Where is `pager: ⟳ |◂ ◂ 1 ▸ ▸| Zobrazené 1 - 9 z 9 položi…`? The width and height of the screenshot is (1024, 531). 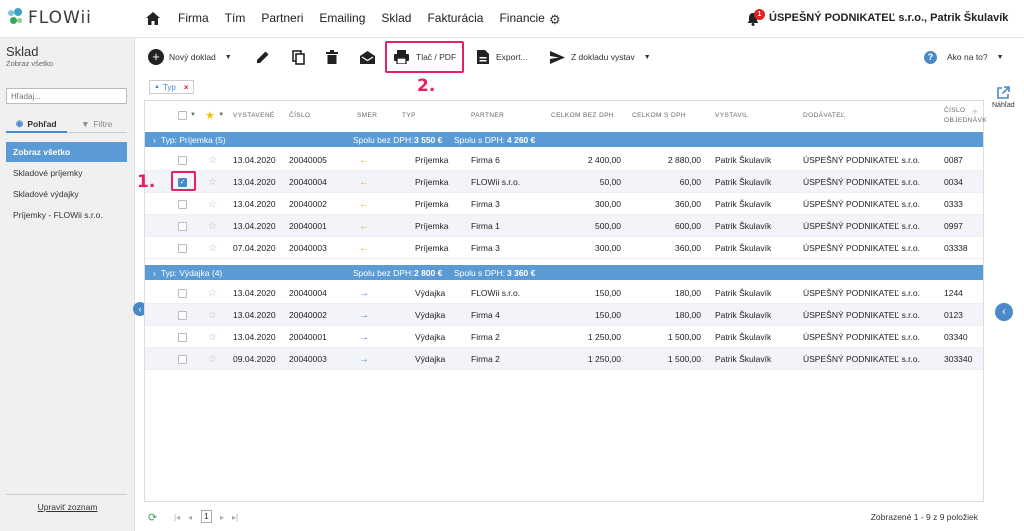 pager: ⟳ |◂ ◂ 1 ▸ ▸| Zobrazené 1 - 9 z 9 položi… is located at coordinates (564, 517).